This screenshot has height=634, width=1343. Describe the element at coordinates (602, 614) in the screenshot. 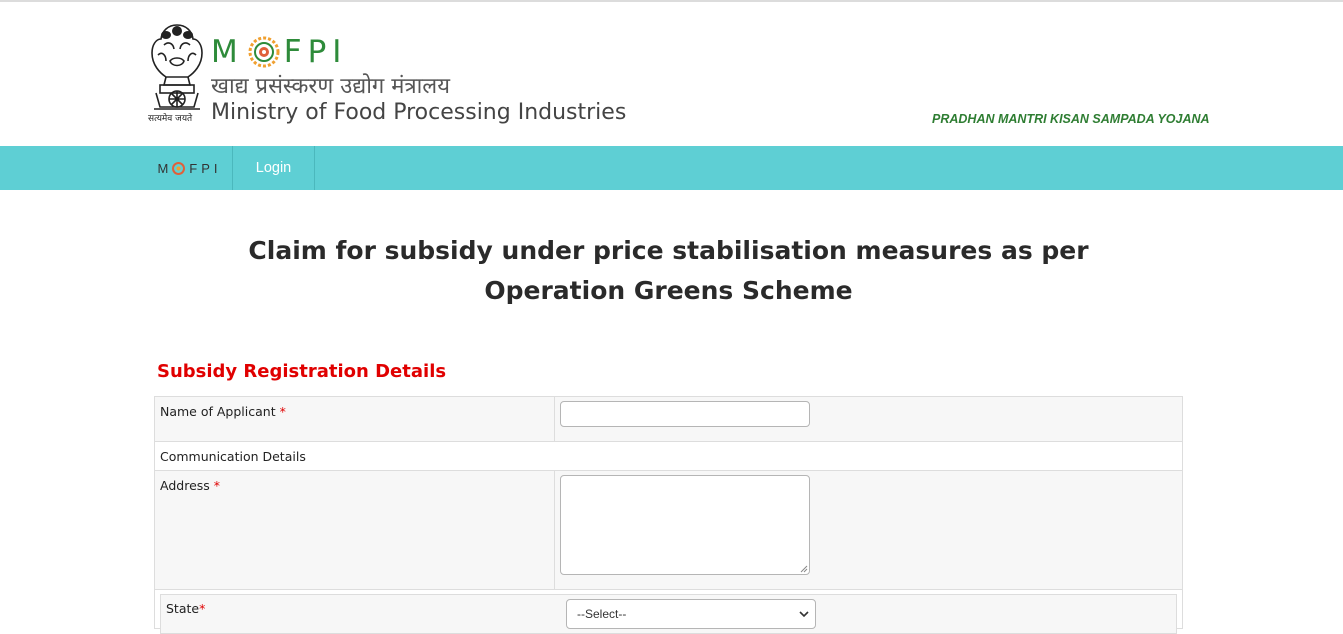

I see `state-select-value: --Select--` at that location.